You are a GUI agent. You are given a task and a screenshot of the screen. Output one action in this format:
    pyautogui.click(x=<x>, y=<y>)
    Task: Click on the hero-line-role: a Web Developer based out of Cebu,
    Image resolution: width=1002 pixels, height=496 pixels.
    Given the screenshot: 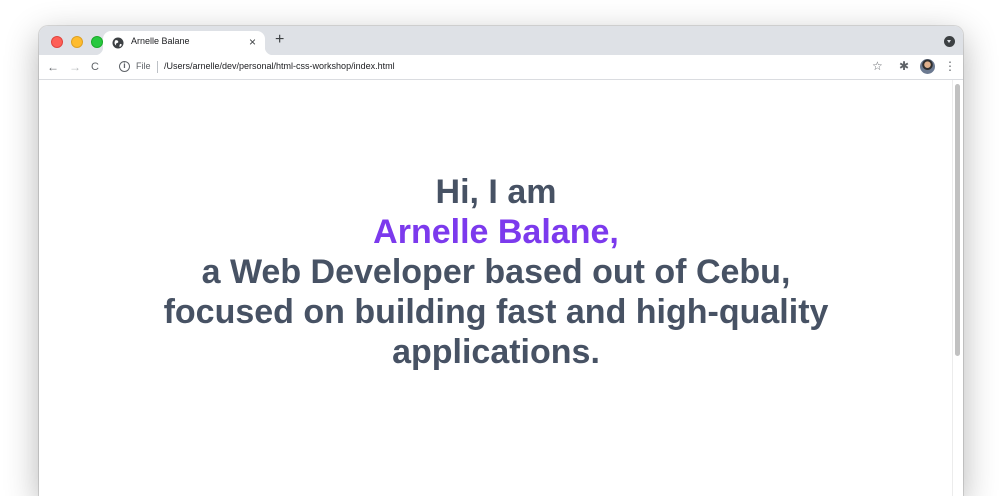 What is the action you would take?
    pyautogui.click(x=496, y=272)
    